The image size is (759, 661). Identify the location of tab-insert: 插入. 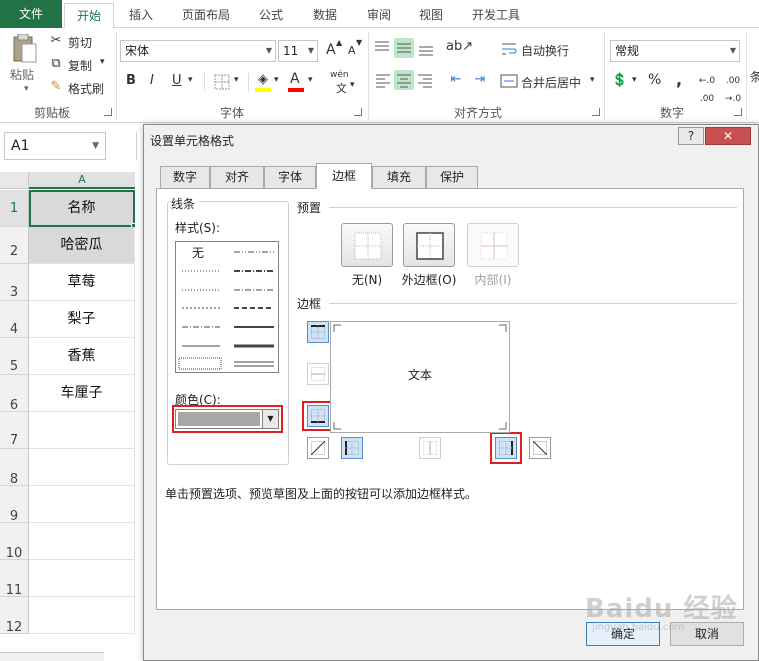
(141, 15).